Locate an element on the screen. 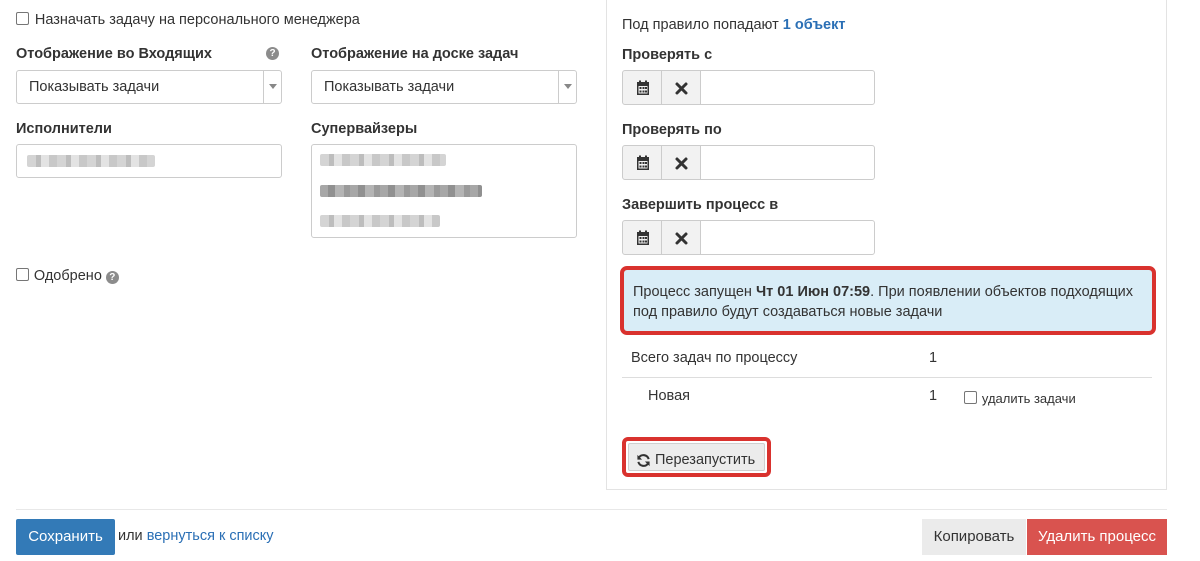 This screenshot has height=561, width=1200. executors-label: Исполнители is located at coordinates (64, 129).